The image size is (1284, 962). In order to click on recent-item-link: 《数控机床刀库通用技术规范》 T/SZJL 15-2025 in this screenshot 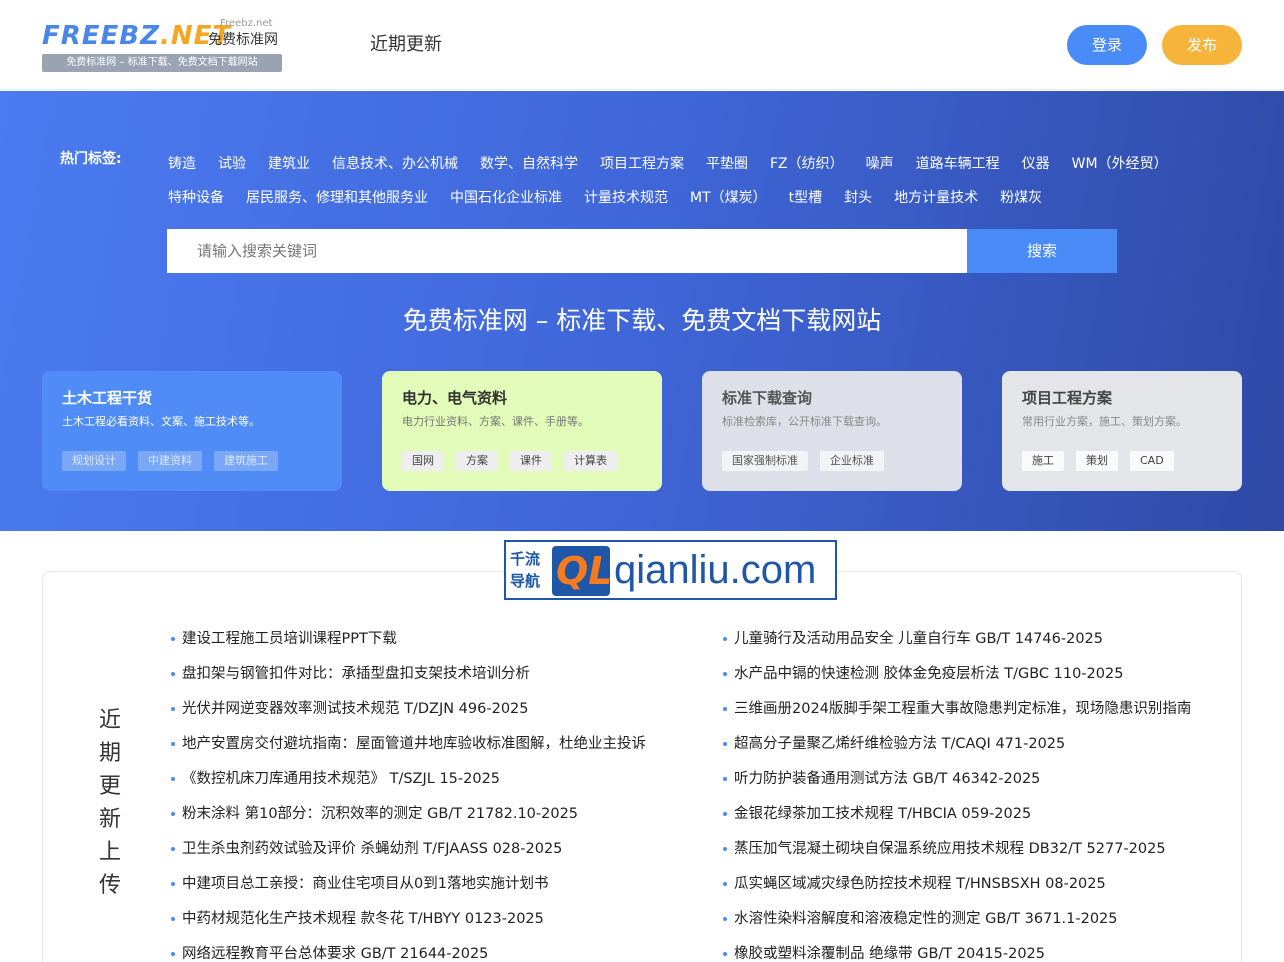, I will do `click(431, 785)`.